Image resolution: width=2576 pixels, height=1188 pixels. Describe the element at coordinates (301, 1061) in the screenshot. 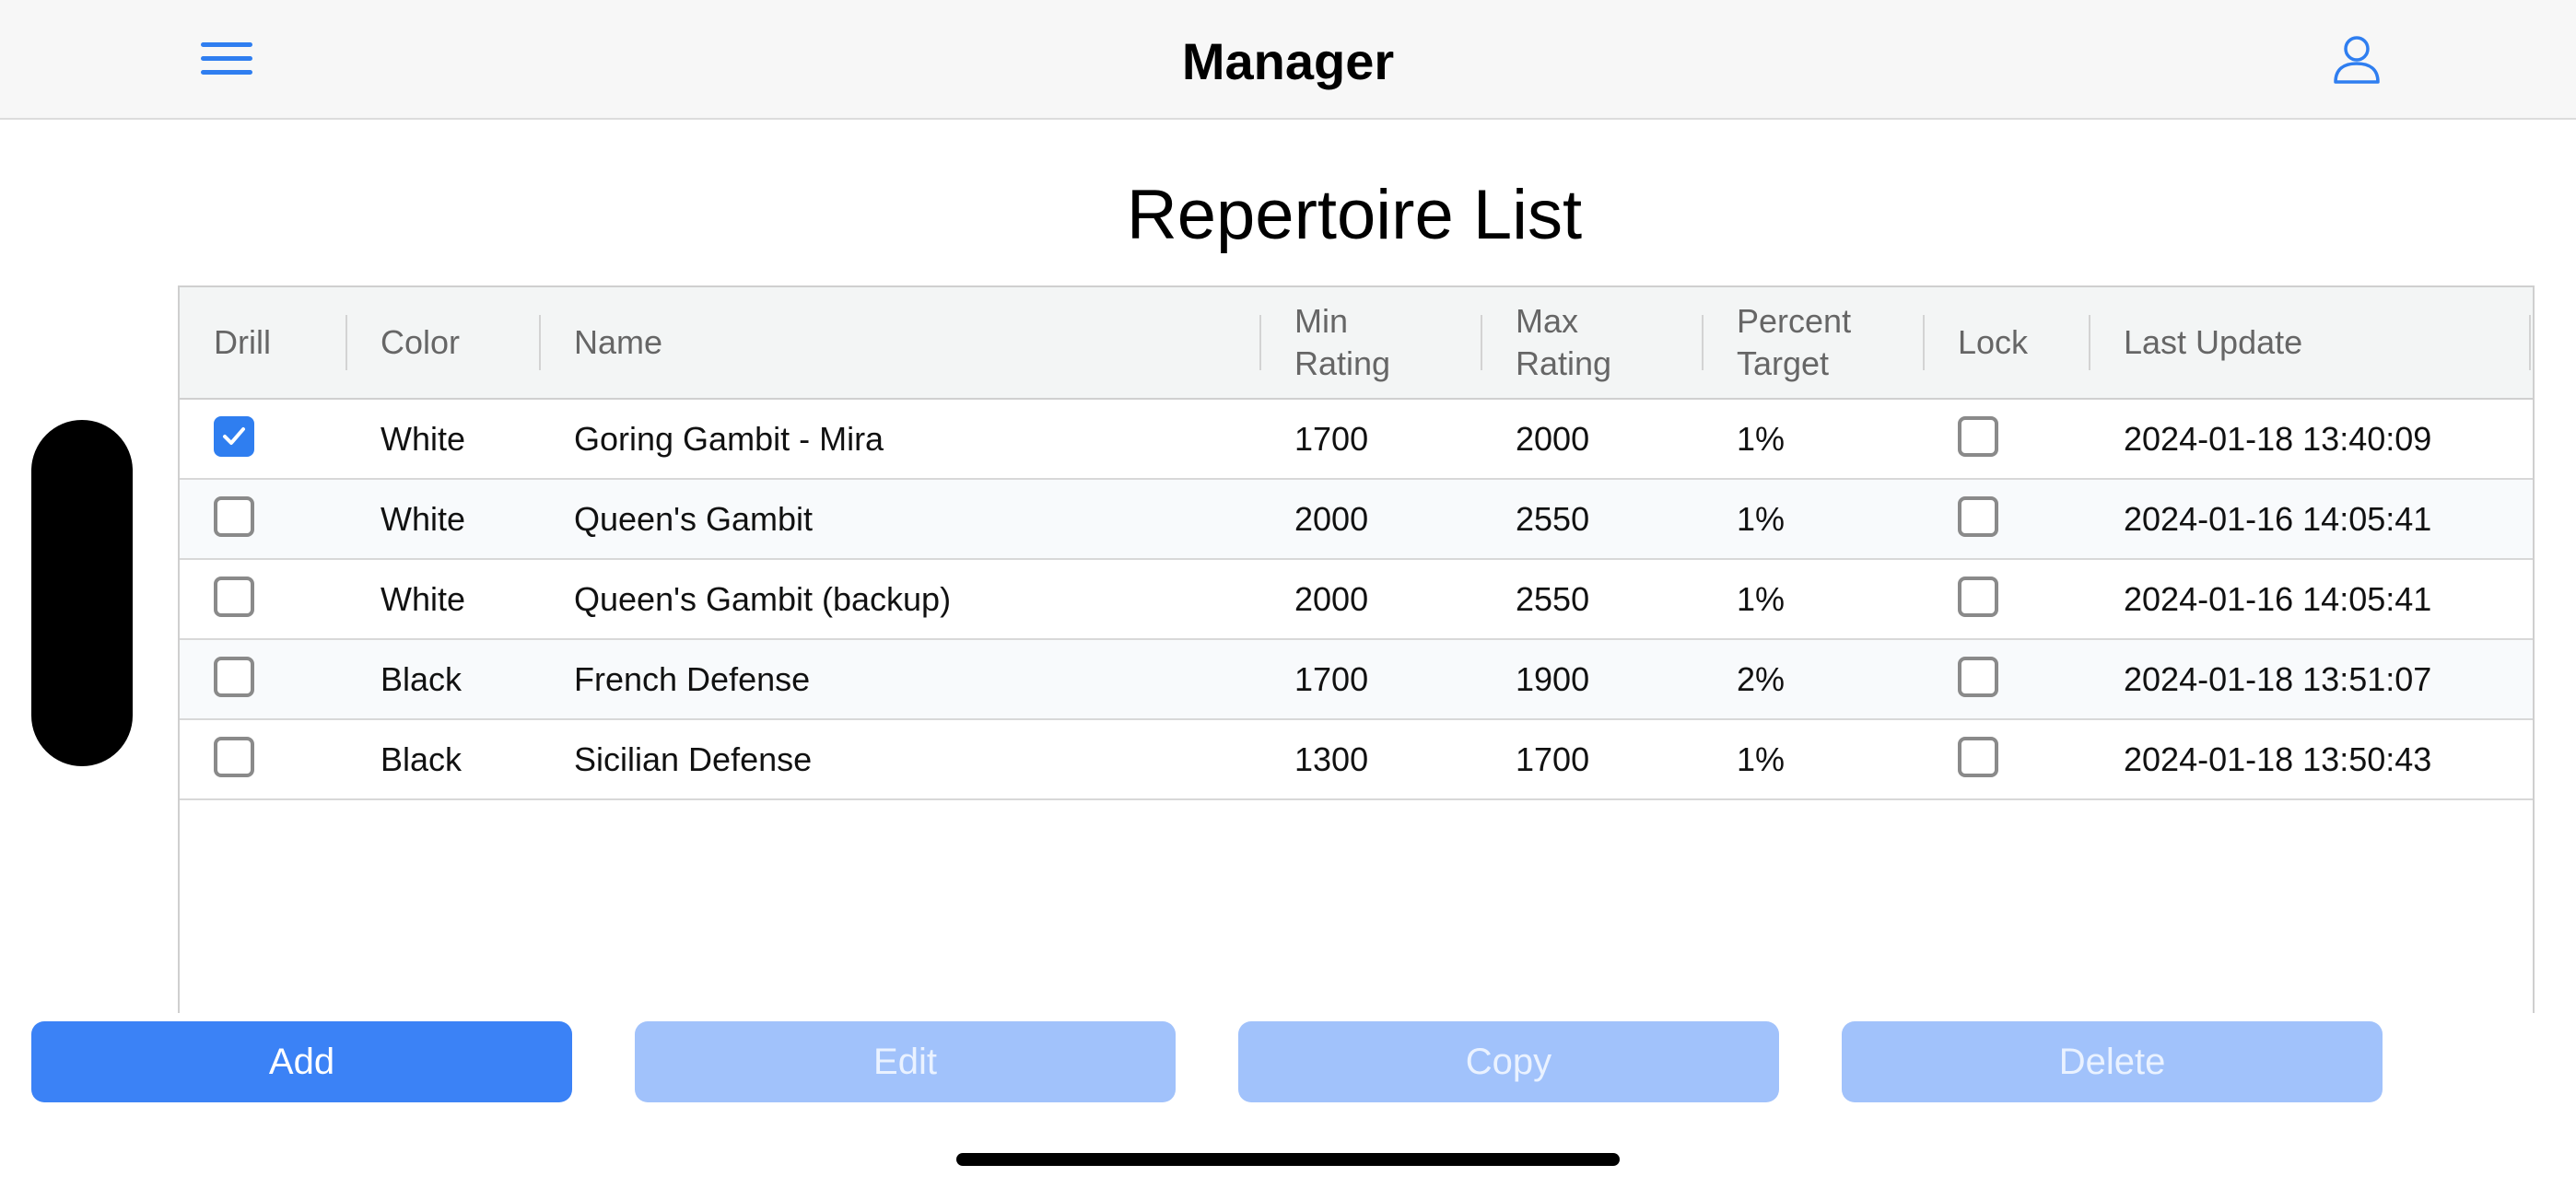

I see `add-button: Add` at that location.